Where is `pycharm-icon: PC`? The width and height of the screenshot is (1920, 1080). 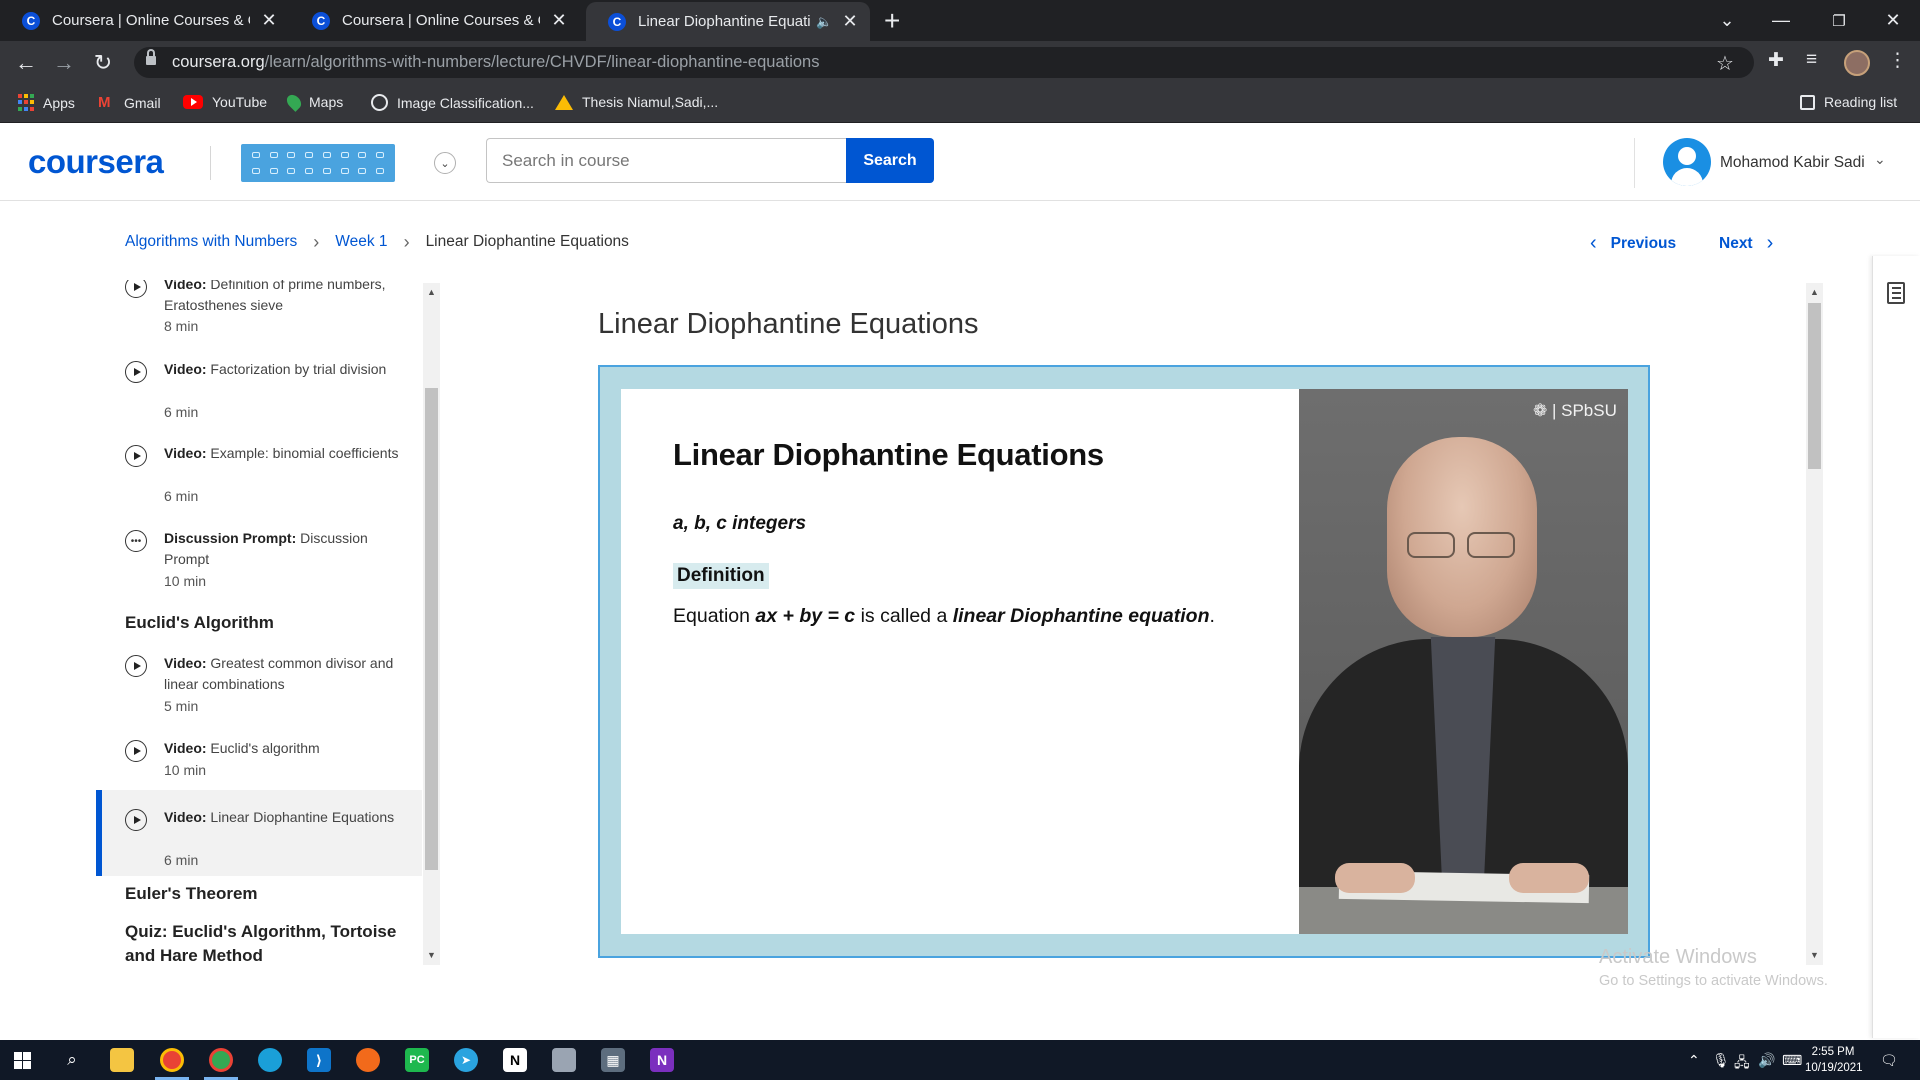
pycharm-icon: PC is located at coordinates (417, 1060).